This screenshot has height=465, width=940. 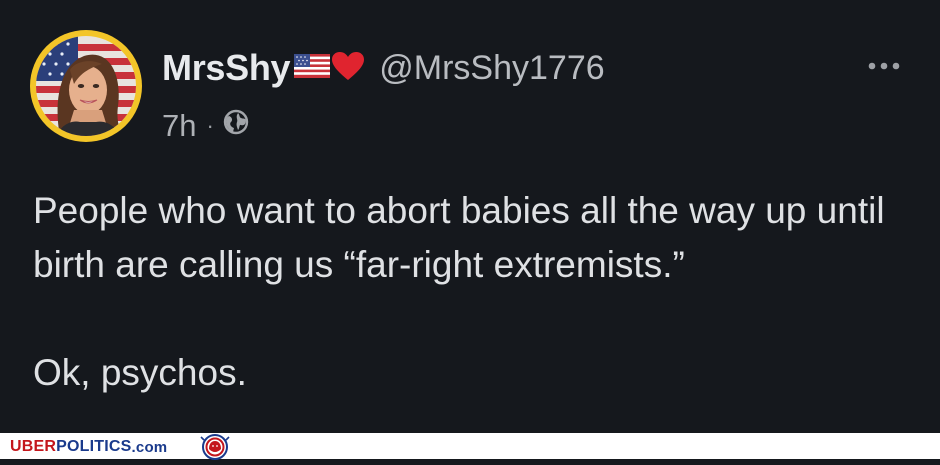 What do you see at coordinates (312, 68) in the screenshot?
I see `us-flag-icon` at bounding box center [312, 68].